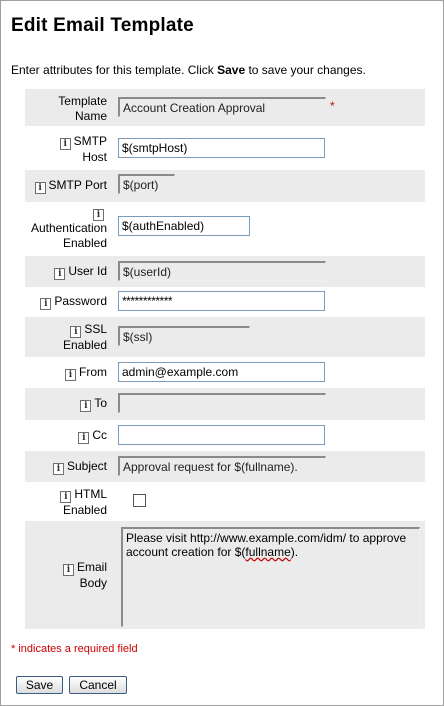 This screenshot has height=706, width=444. Describe the element at coordinates (66, 404) in the screenshot. I see `to-label: i To` at that location.